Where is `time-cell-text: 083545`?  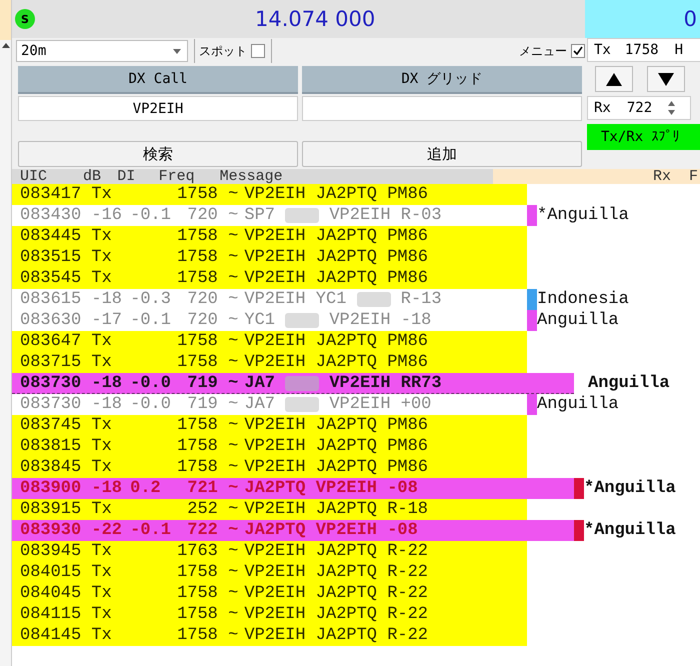
time-cell-text: 083545 is located at coordinates (51, 278).